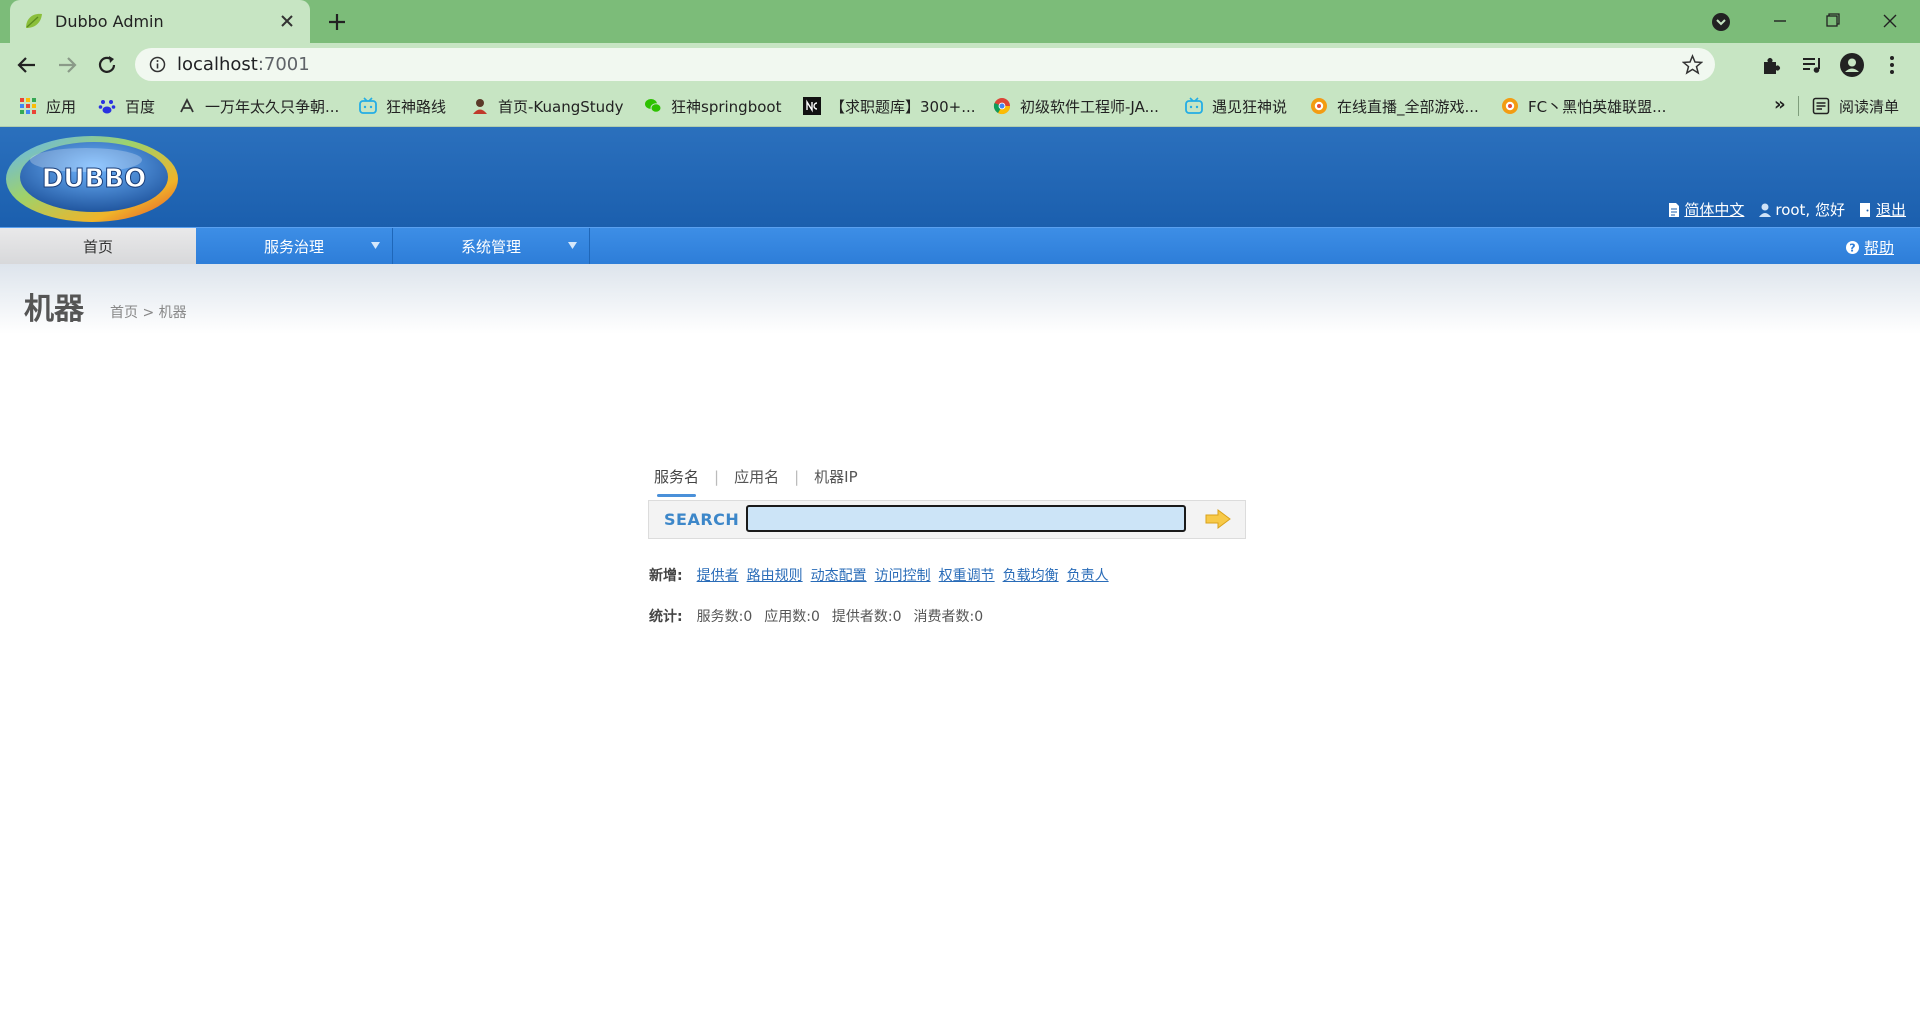 This screenshot has width=1920, height=1024. I want to click on more-bookmarks-chevron: », so click(1780, 104).